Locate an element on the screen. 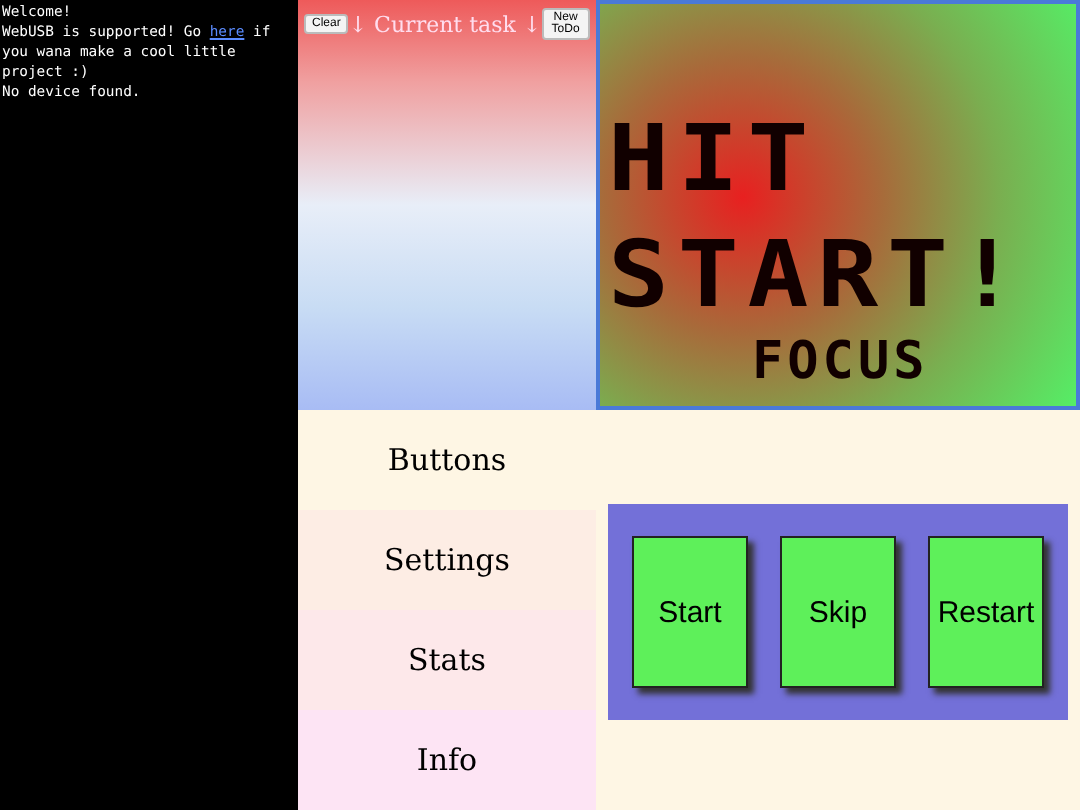 The width and height of the screenshot is (1080, 810). menu-item: Buttons is located at coordinates (447, 460).